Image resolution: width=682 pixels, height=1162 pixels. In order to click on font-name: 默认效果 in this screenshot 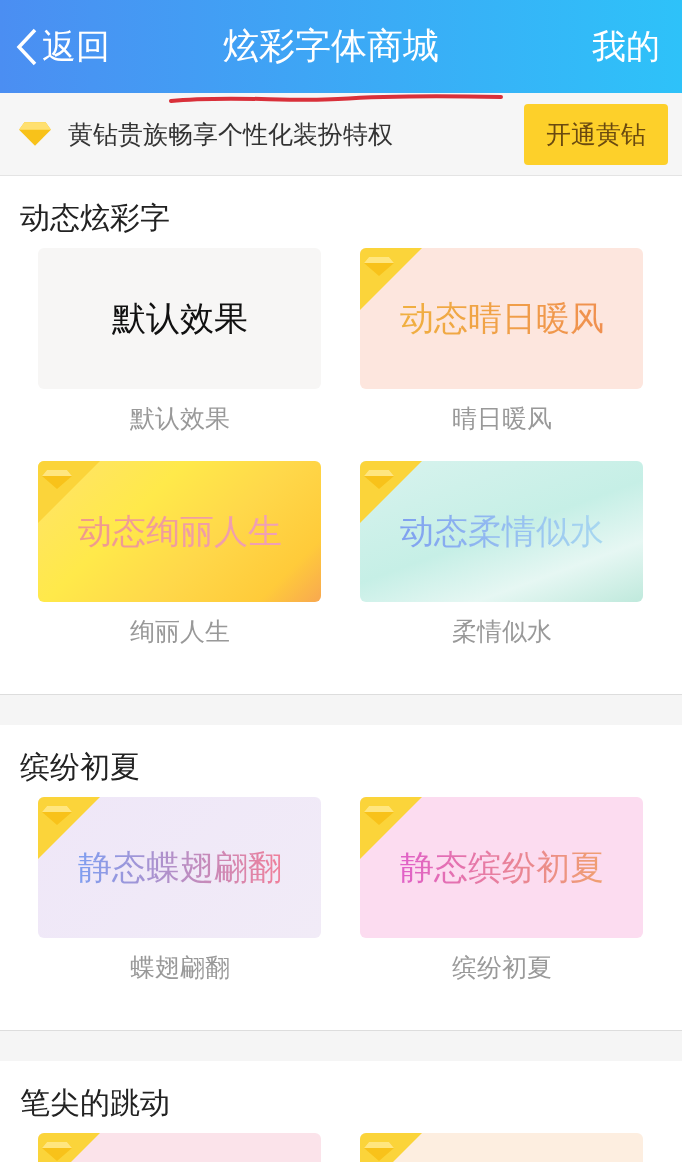, I will do `click(179, 419)`.